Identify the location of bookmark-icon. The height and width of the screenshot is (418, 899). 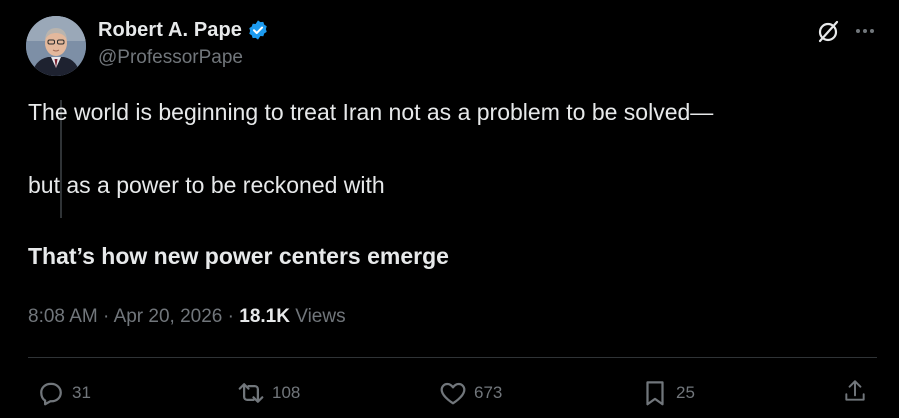
(655, 393).